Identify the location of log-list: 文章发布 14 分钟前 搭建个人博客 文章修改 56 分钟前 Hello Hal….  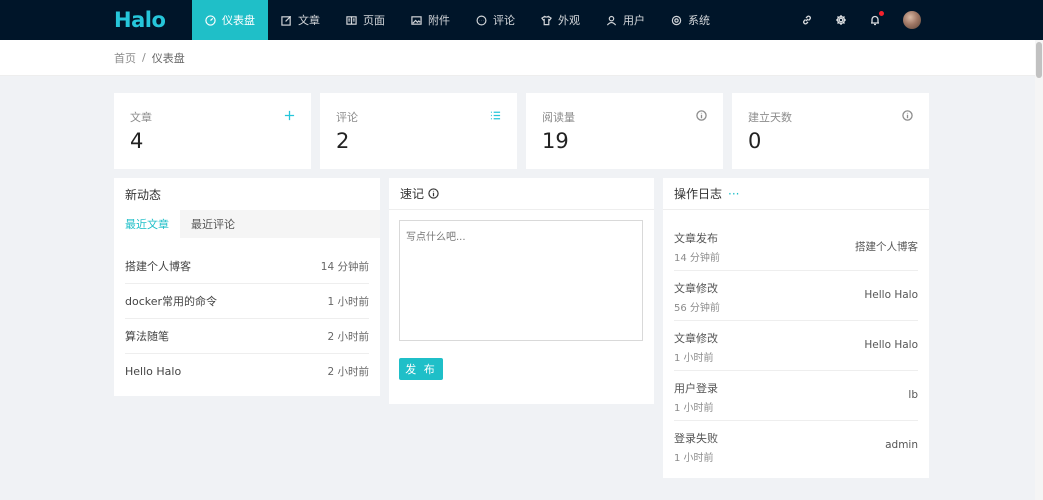
(796, 340).